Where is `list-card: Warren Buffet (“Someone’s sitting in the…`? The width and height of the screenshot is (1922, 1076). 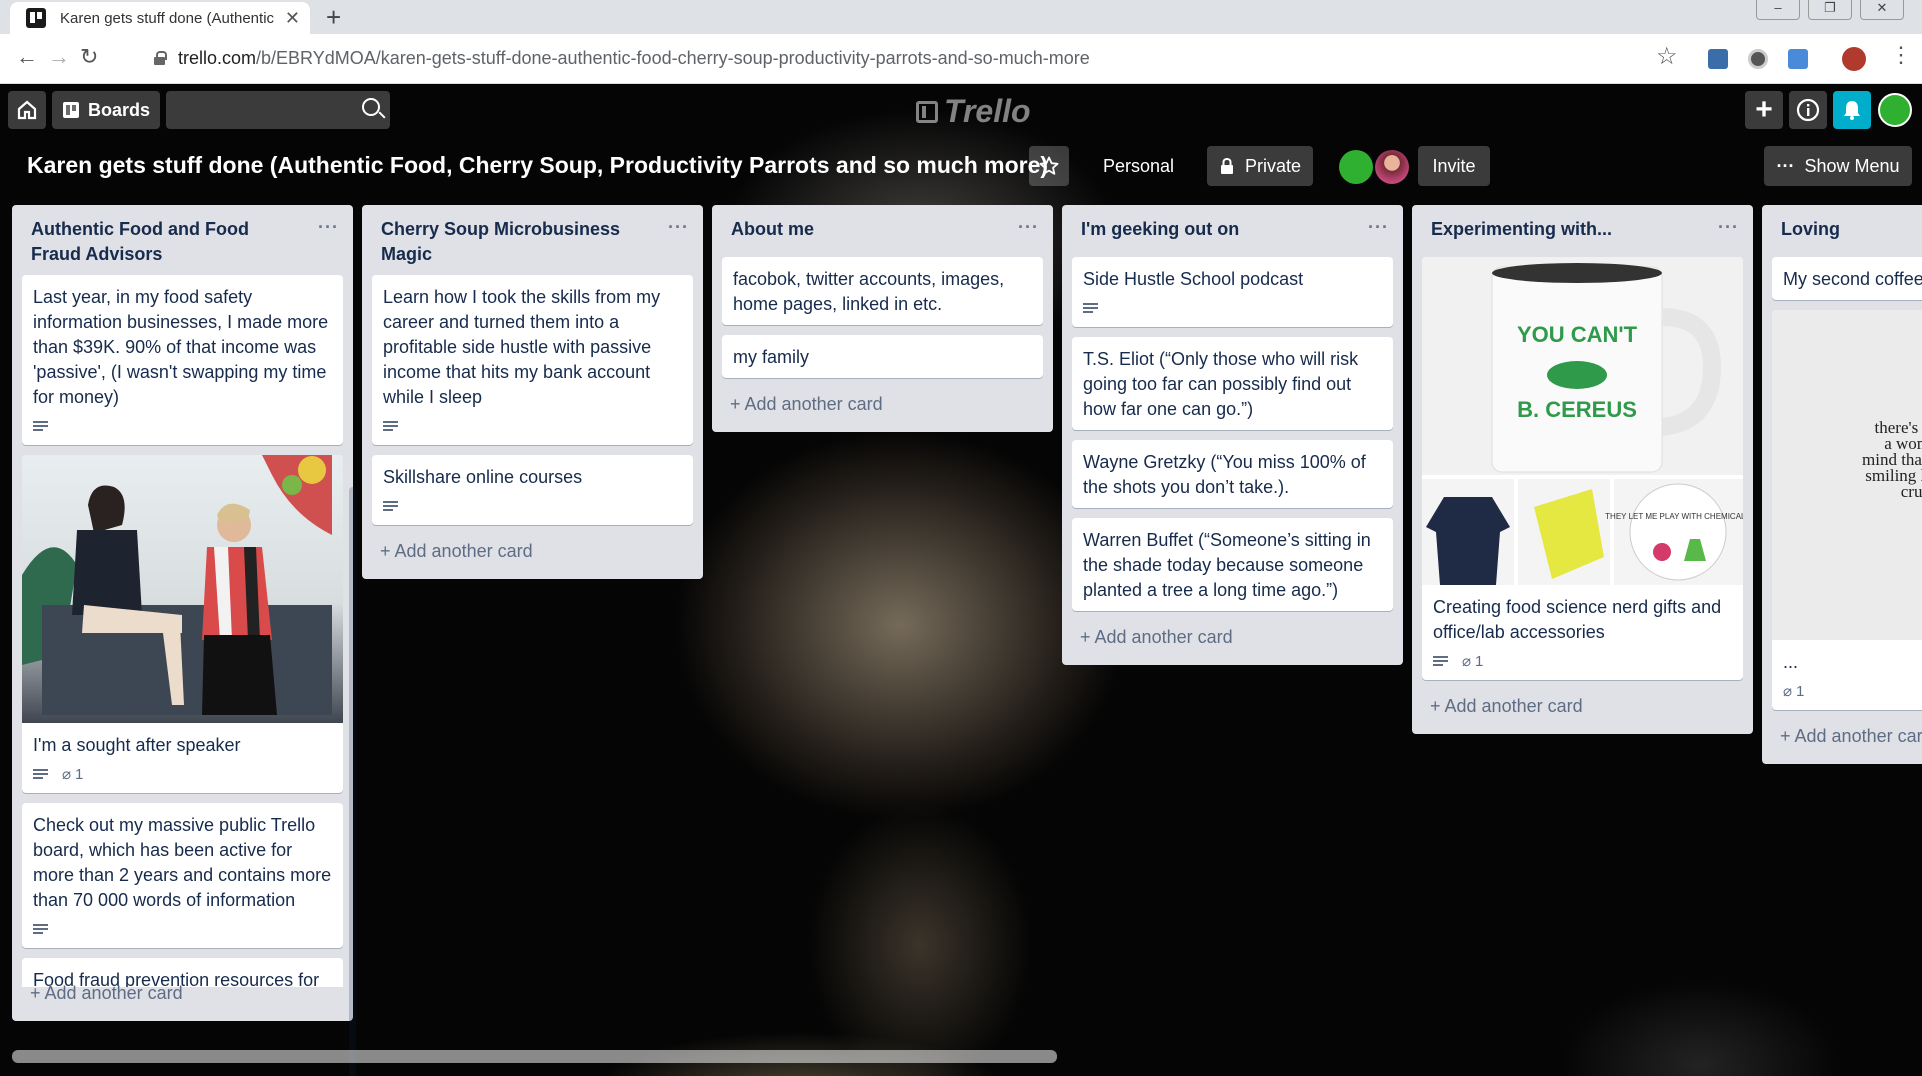
list-card: Warren Buffet (“Someone’s sitting in the… is located at coordinates (1232, 564).